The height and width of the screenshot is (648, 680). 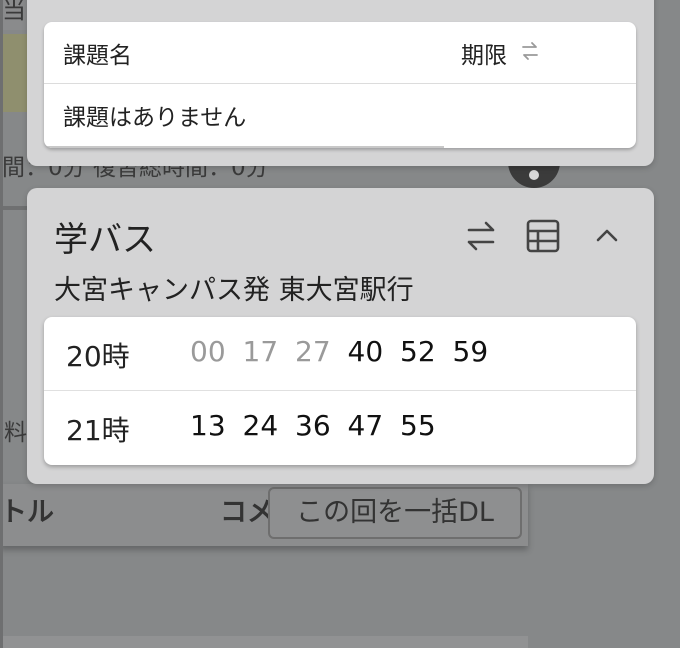 I want to click on swap-vertical-icon, so click(x=530, y=51).